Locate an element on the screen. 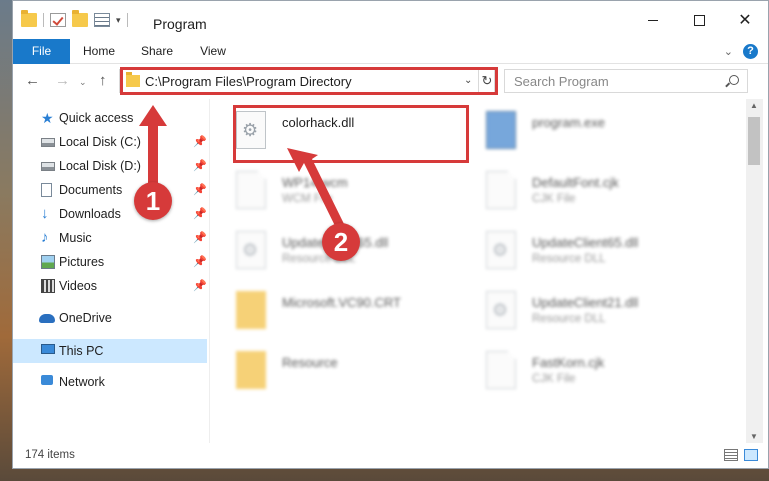  step-1-badge: 1 is located at coordinates (153, 201).